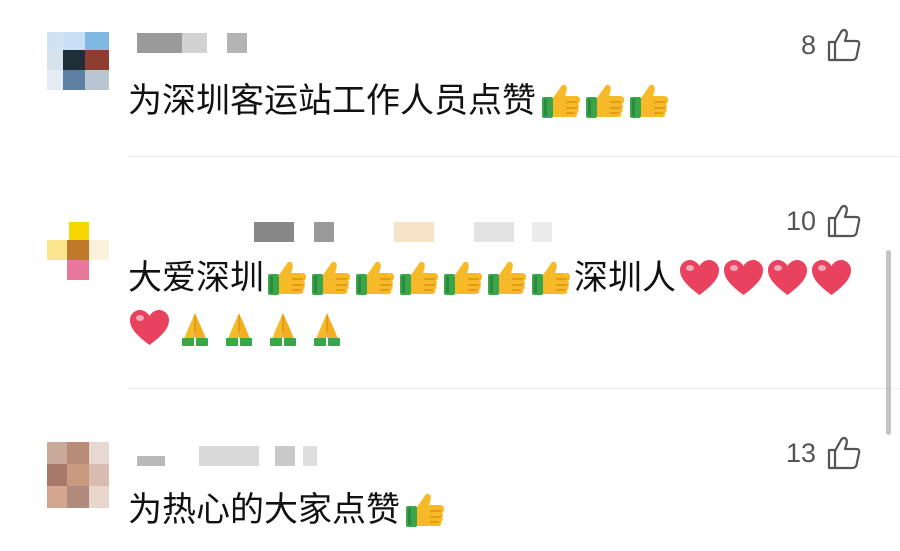  Describe the element at coordinates (888, 342) in the screenshot. I see `scrollbar` at that location.